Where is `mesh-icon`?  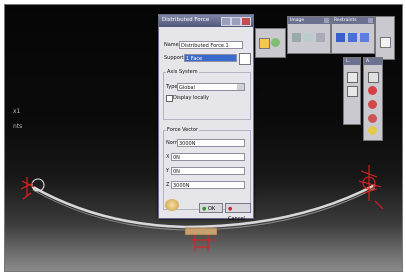 mesh-icon is located at coordinates (373, 77).